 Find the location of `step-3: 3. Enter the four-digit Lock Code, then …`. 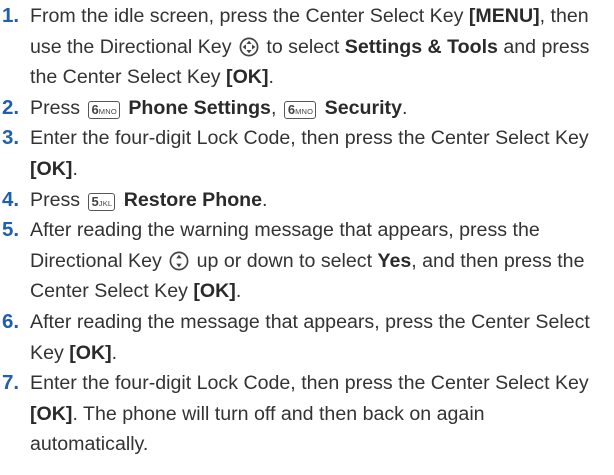

step-3: 3. Enter the four-digit Lock Code, then … is located at coordinates (307, 153).